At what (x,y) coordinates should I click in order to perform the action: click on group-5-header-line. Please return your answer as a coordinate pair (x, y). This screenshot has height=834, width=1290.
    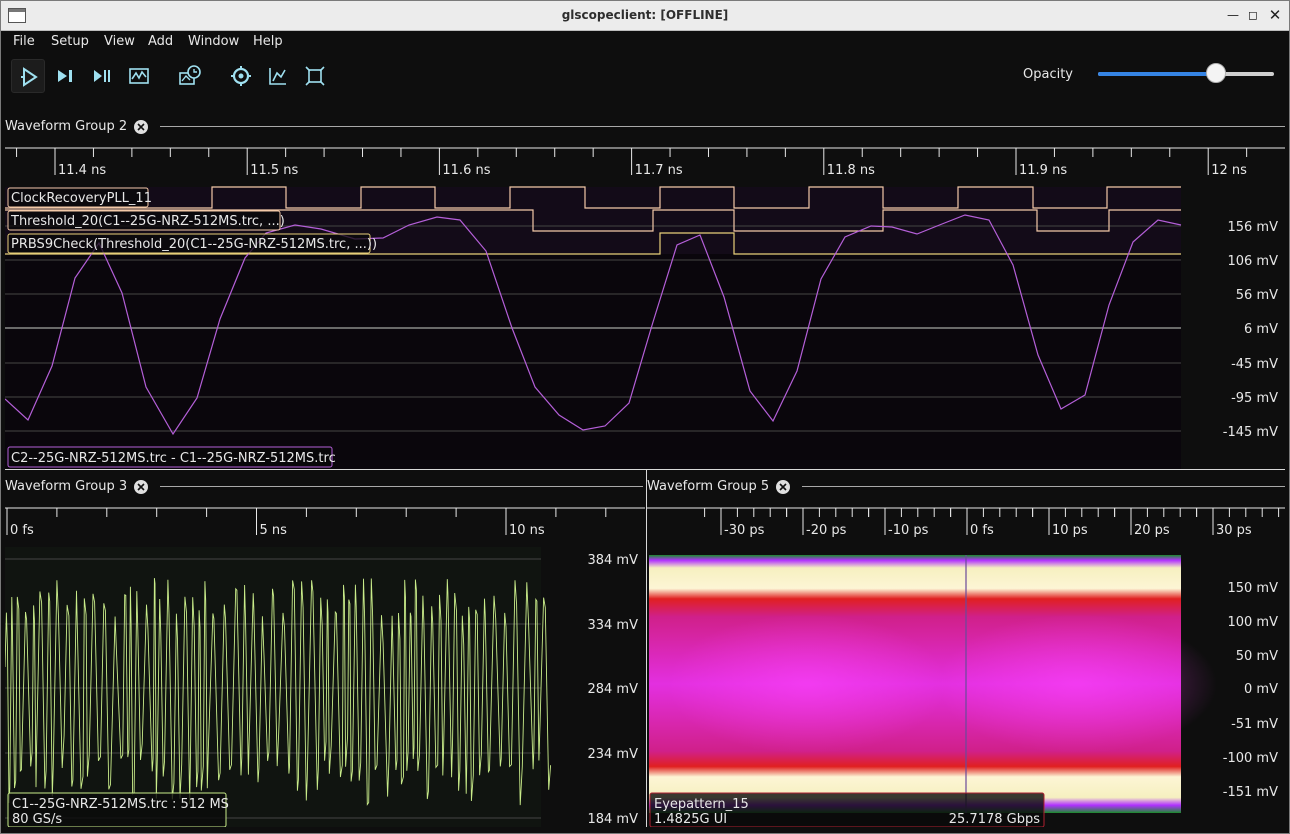
    Looking at the image, I should click on (1043, 486).